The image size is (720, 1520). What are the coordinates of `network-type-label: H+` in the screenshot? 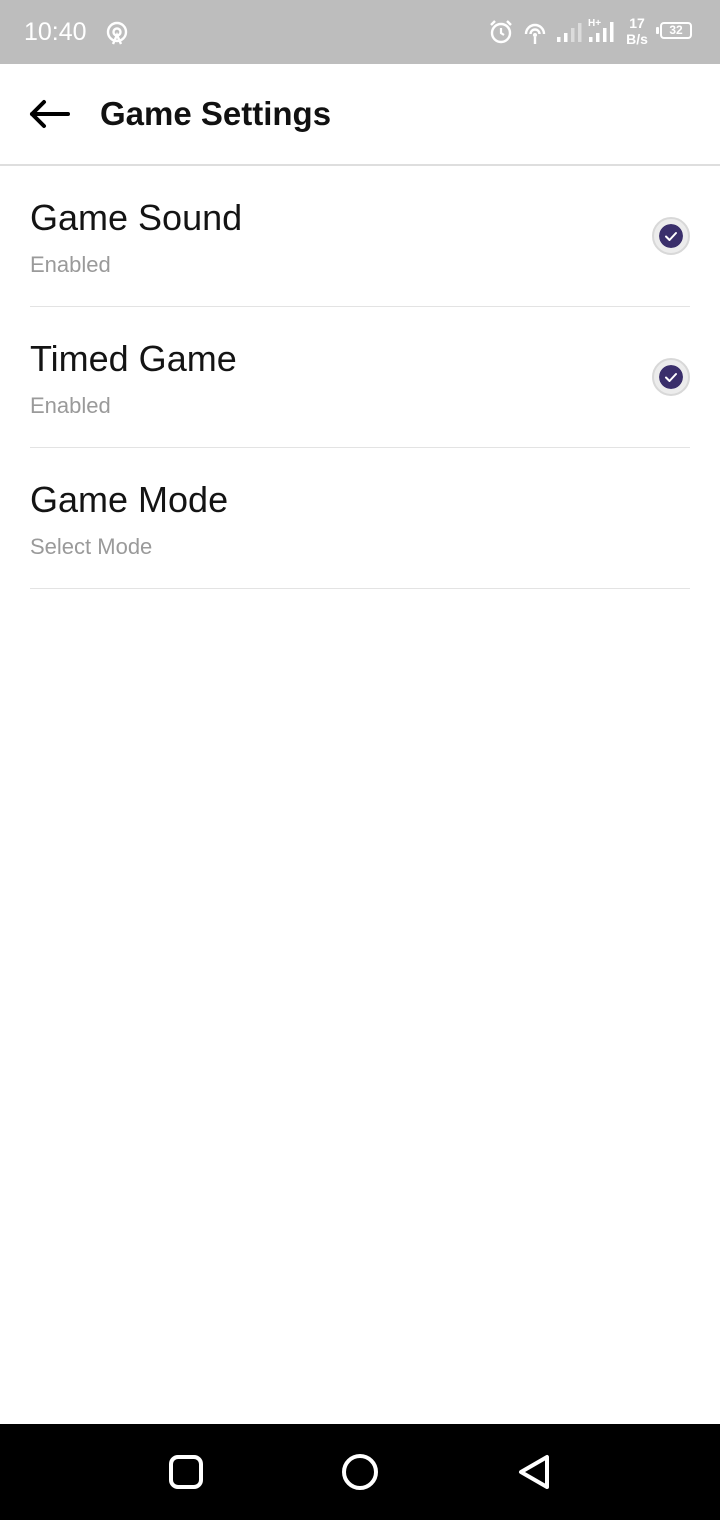 It's located at (594, 23).